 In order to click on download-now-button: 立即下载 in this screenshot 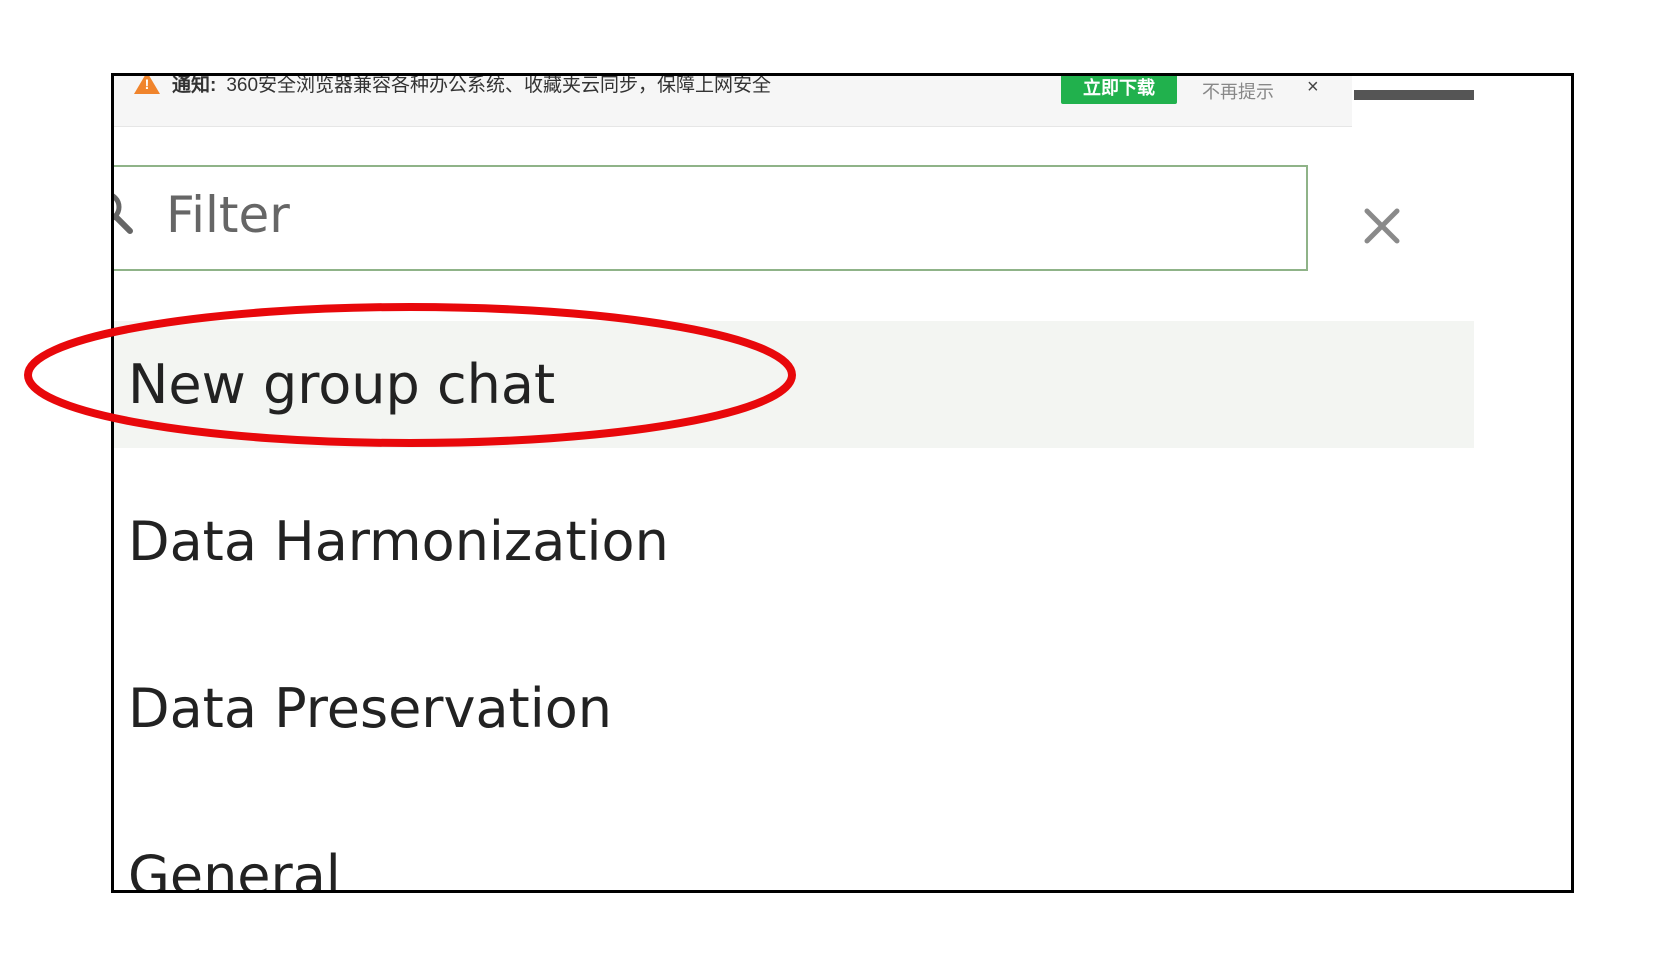, I will do `click(1119, 90)`.